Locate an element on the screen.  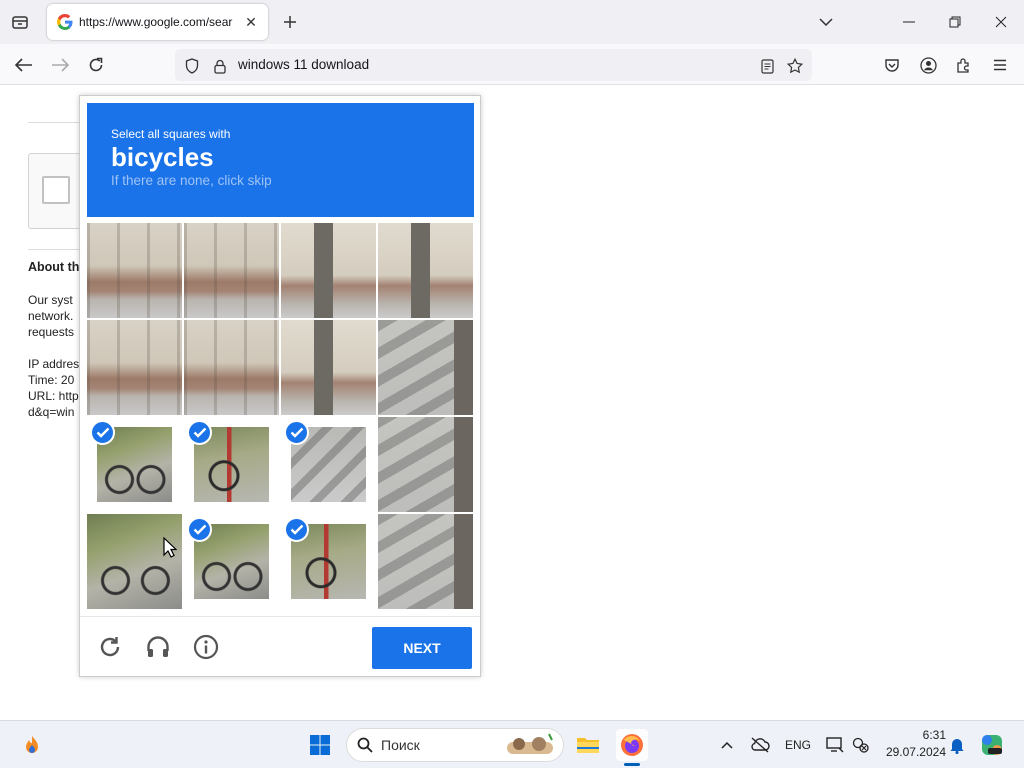
search-placeholder: Поиск is located at coordinates (400, 745).